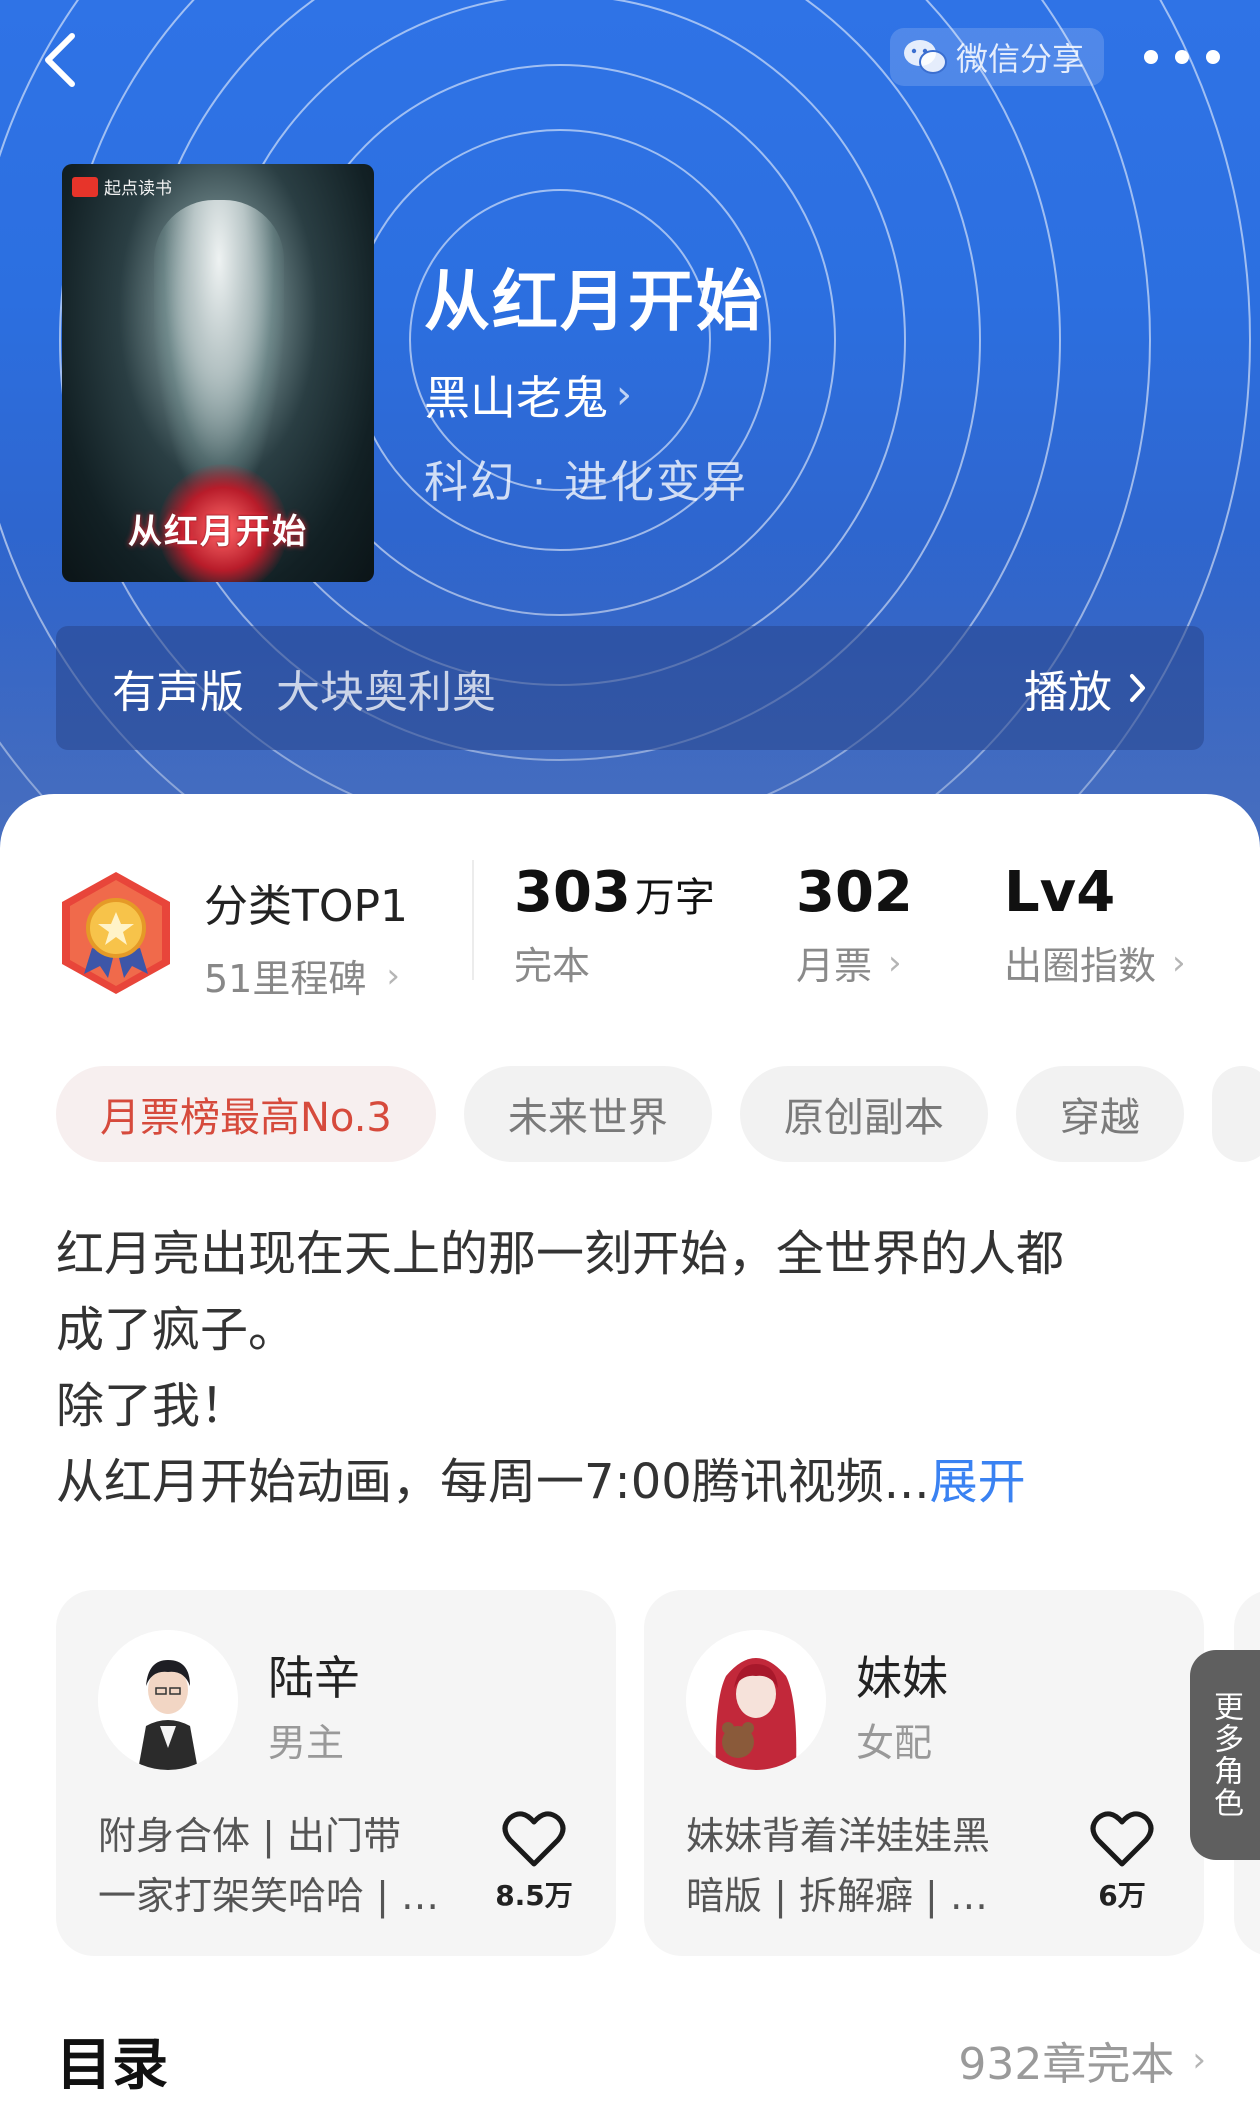 This screenshot has height=2123, width=1260. What do you see at coordinates (116, 933) in the screenshot?
I see `medal-icon` at bounding box center [116, 933].